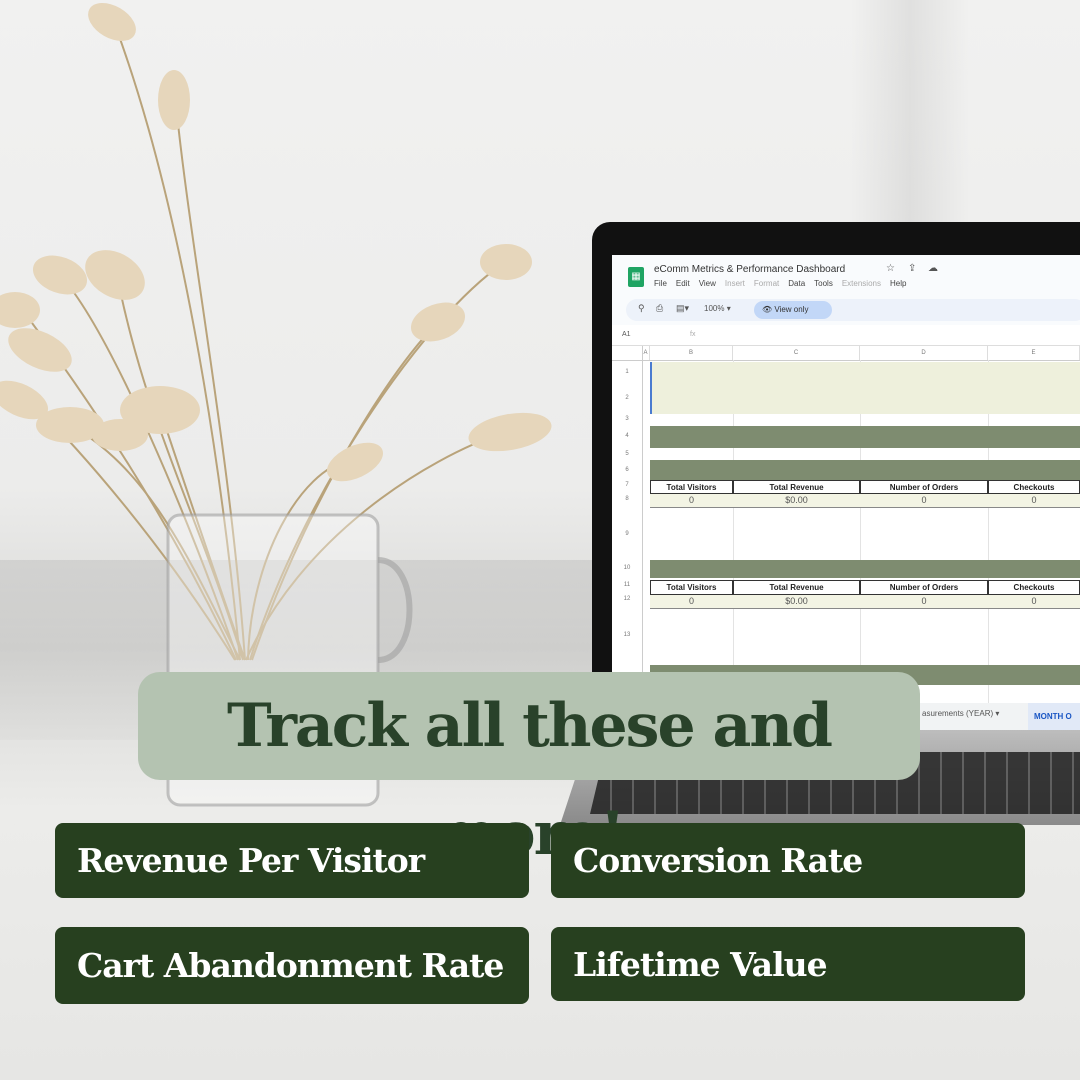 The height and width of the screenshot is (1080, 1080). I want to click on zoom-value: 100%, so click(714, 308).